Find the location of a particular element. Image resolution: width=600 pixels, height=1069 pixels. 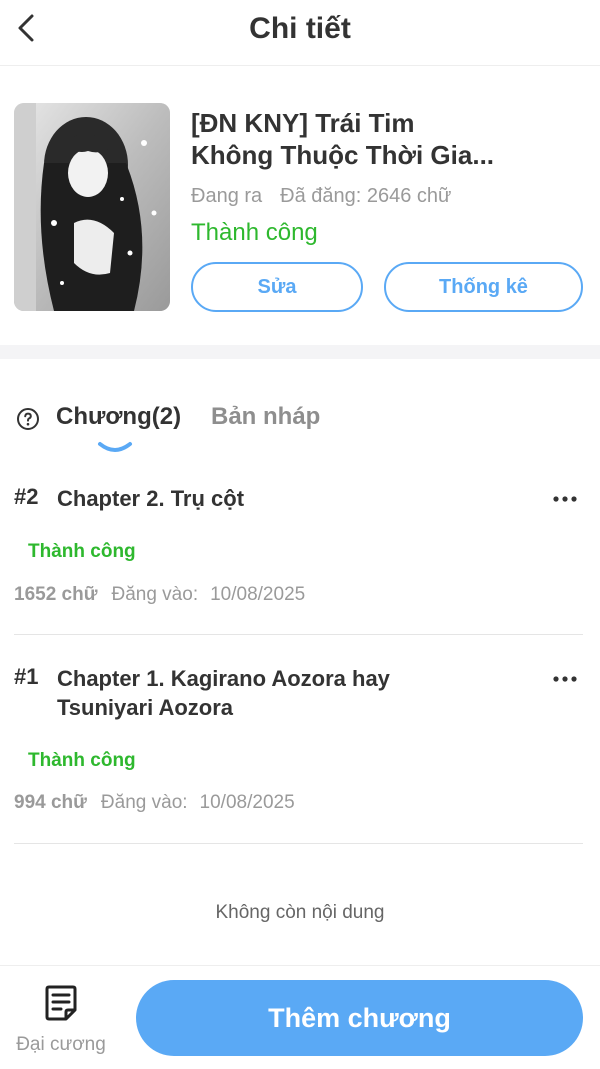

book-cover is located at coordinates (92, 207).